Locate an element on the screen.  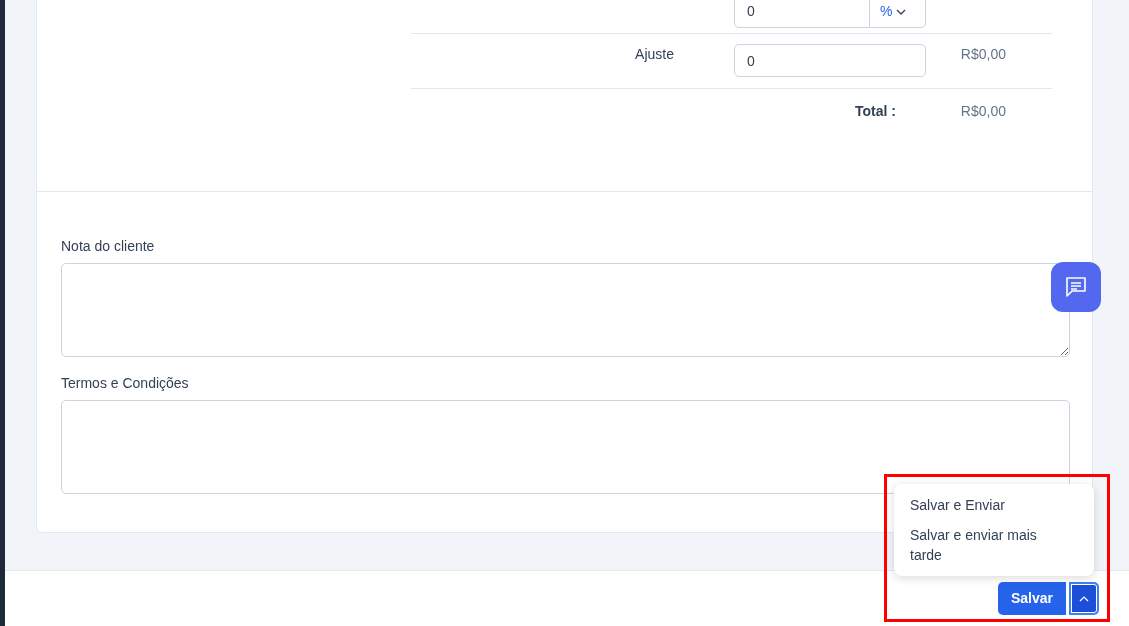
chat-icon is located at coordinates (1076, 287).